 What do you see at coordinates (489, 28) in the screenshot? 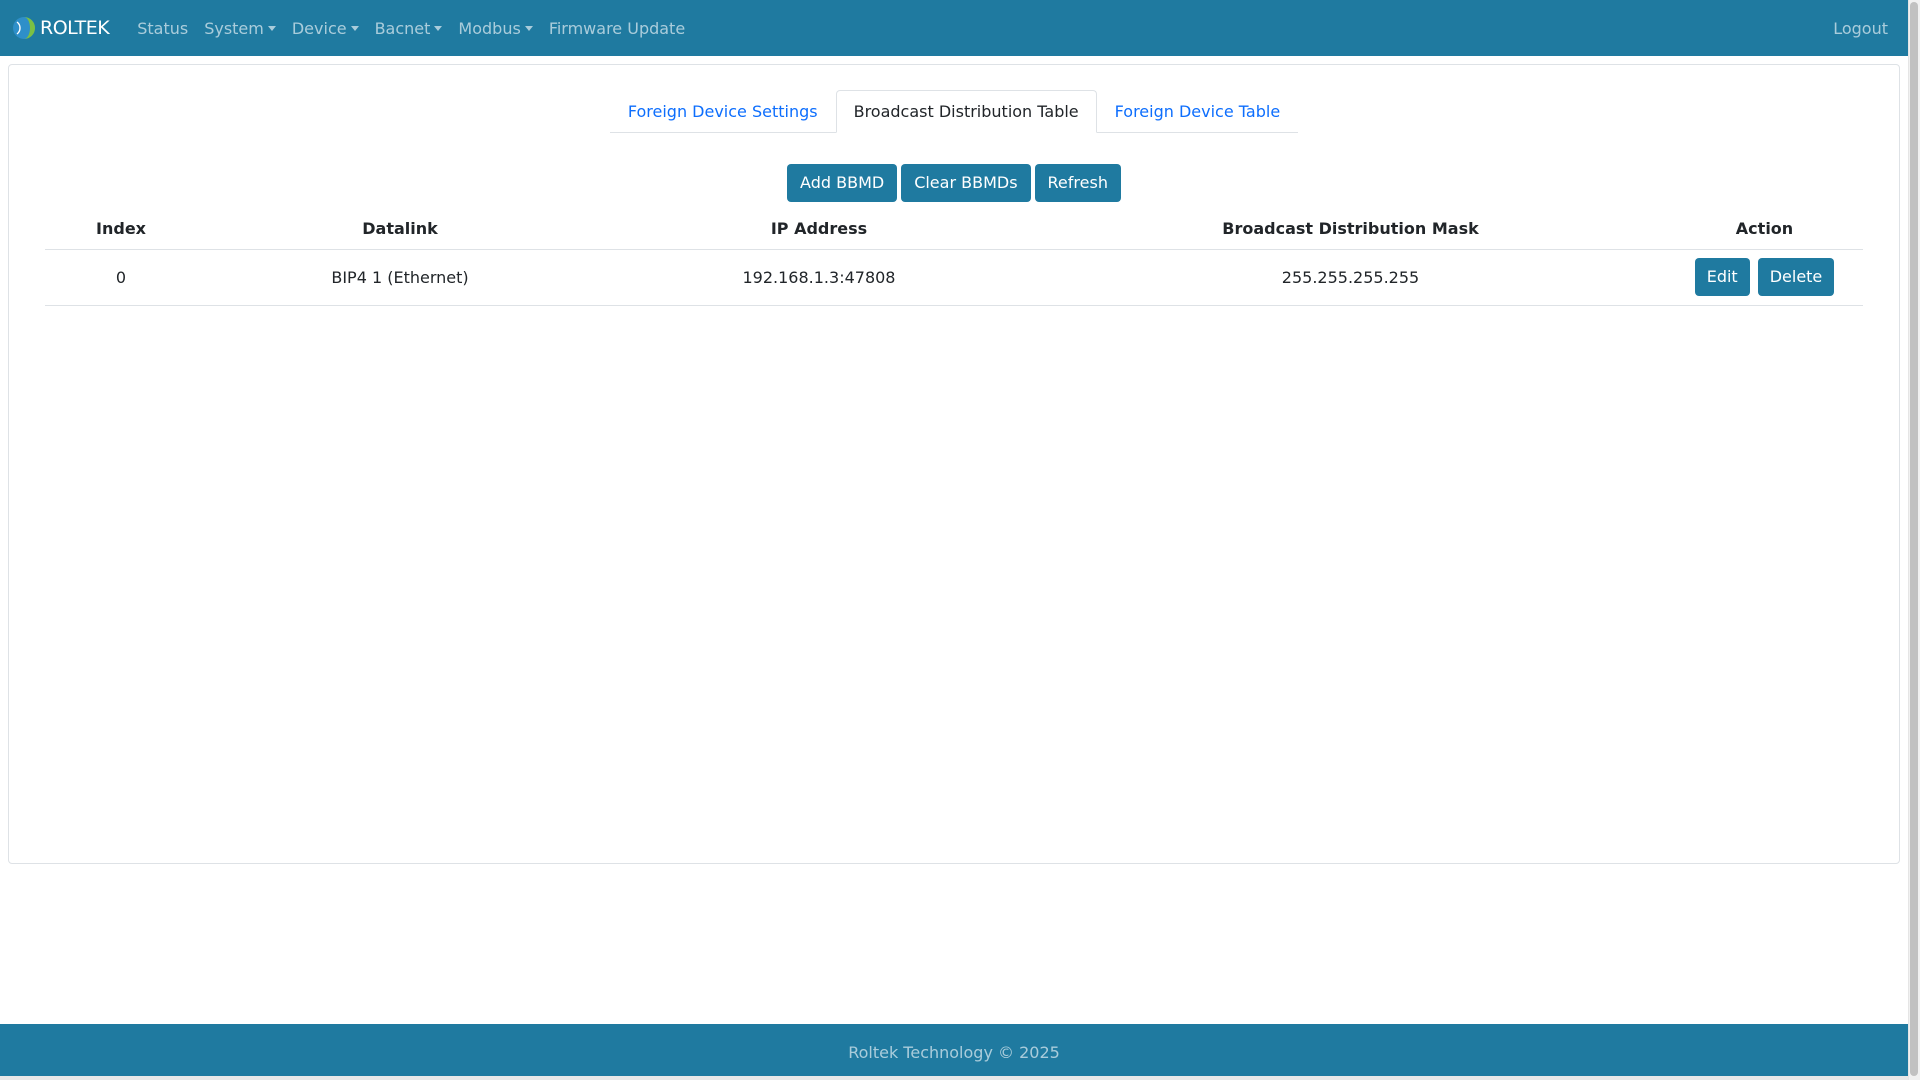
I see `nav-modbus-label: Modbus` at bounding box center [489, 28].